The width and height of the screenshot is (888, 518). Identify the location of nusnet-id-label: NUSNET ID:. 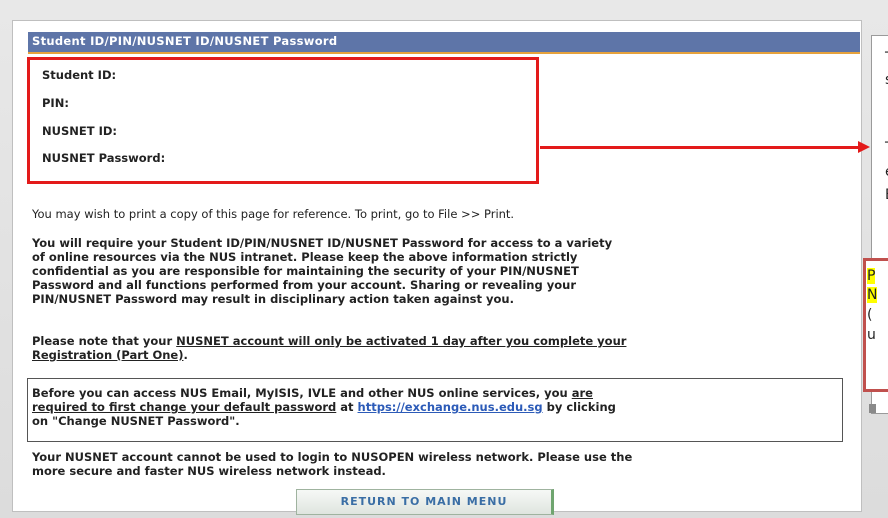
(79, 131).